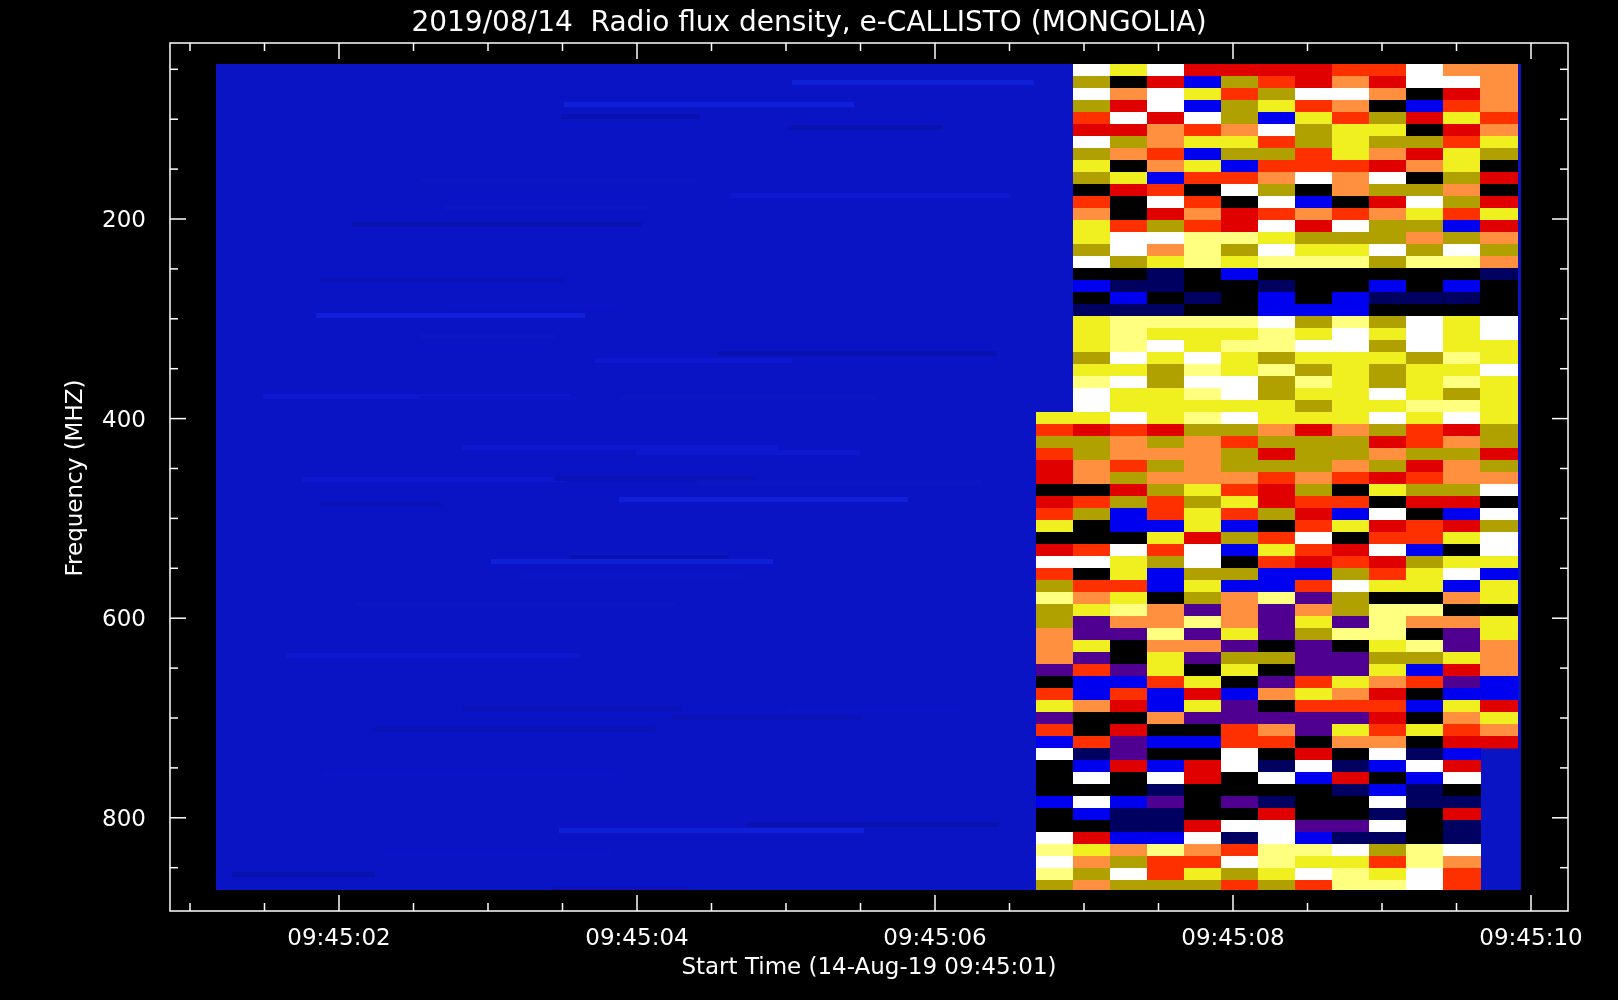 This screenshot has width=1618, height=1000. What do you see at coordinates (74, 478) in the screenshot?
I see `y-axis-label: Frequency (MHZ)` at bounding box center [74, 478].